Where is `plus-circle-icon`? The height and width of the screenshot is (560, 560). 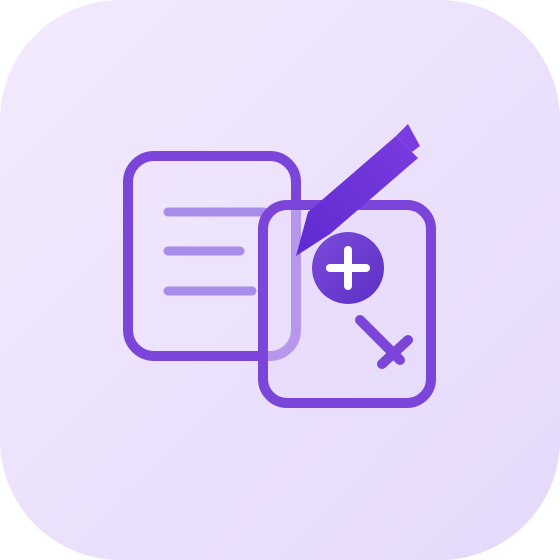
plus-circle-icon is located at coordinates (348, 268).